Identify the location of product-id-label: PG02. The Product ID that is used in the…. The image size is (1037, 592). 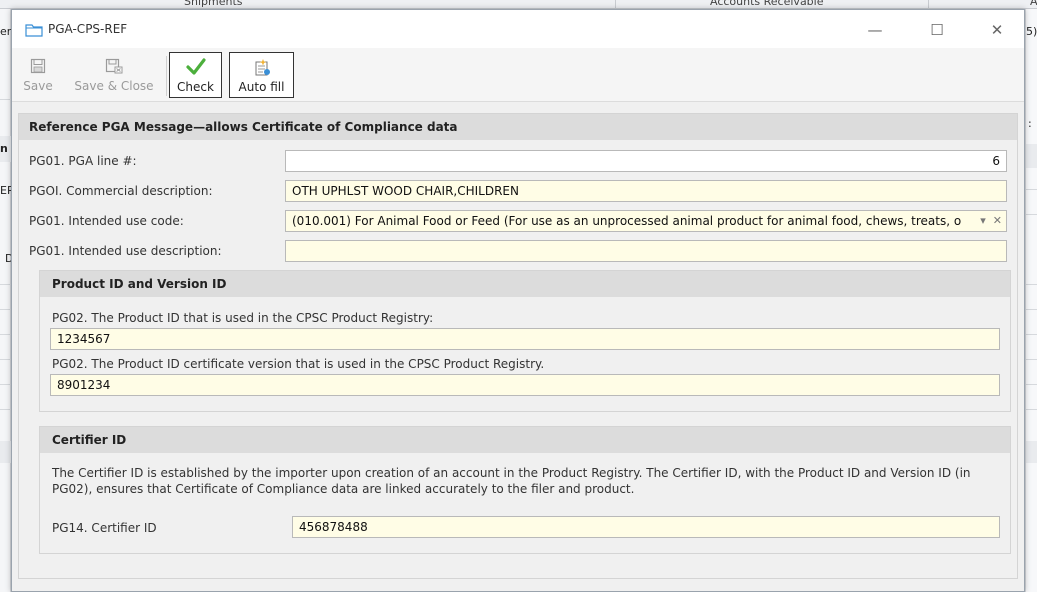
(243, 318).